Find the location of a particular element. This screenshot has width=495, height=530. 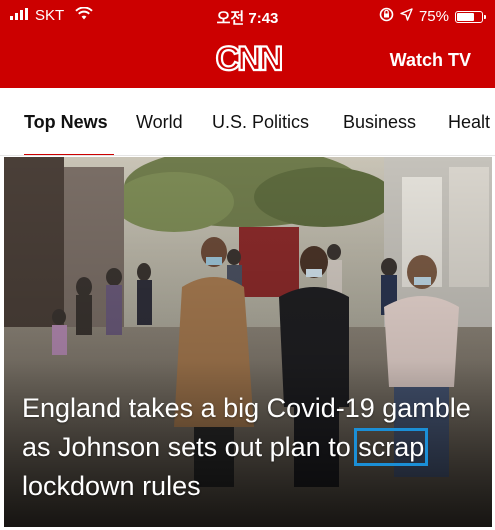

app-header: CNN Watch TV is located at coordinates (247, 60).